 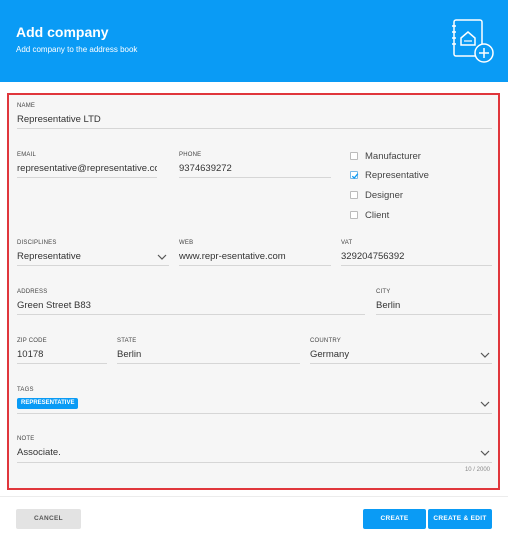 I want to click on vat-label: VAT, so click(x=347, y=243).